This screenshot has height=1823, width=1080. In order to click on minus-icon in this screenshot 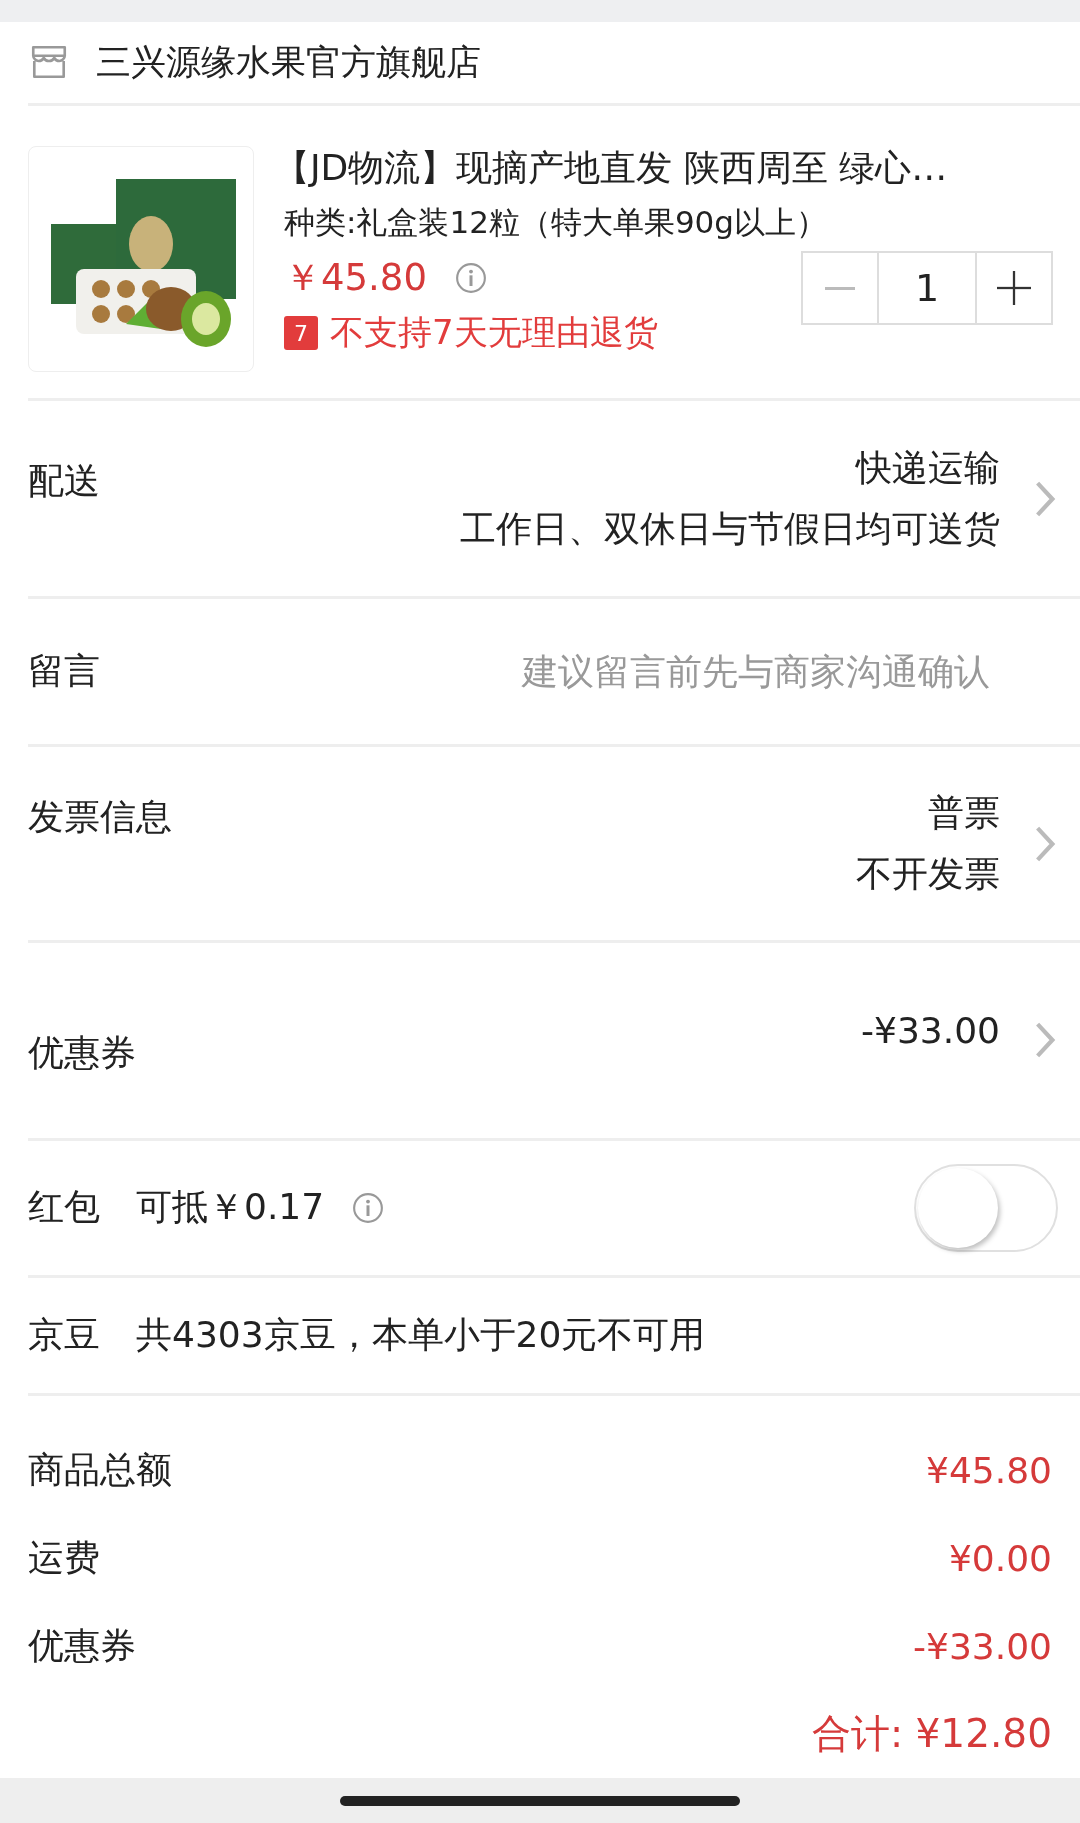, I will do `click(840, 288)`.